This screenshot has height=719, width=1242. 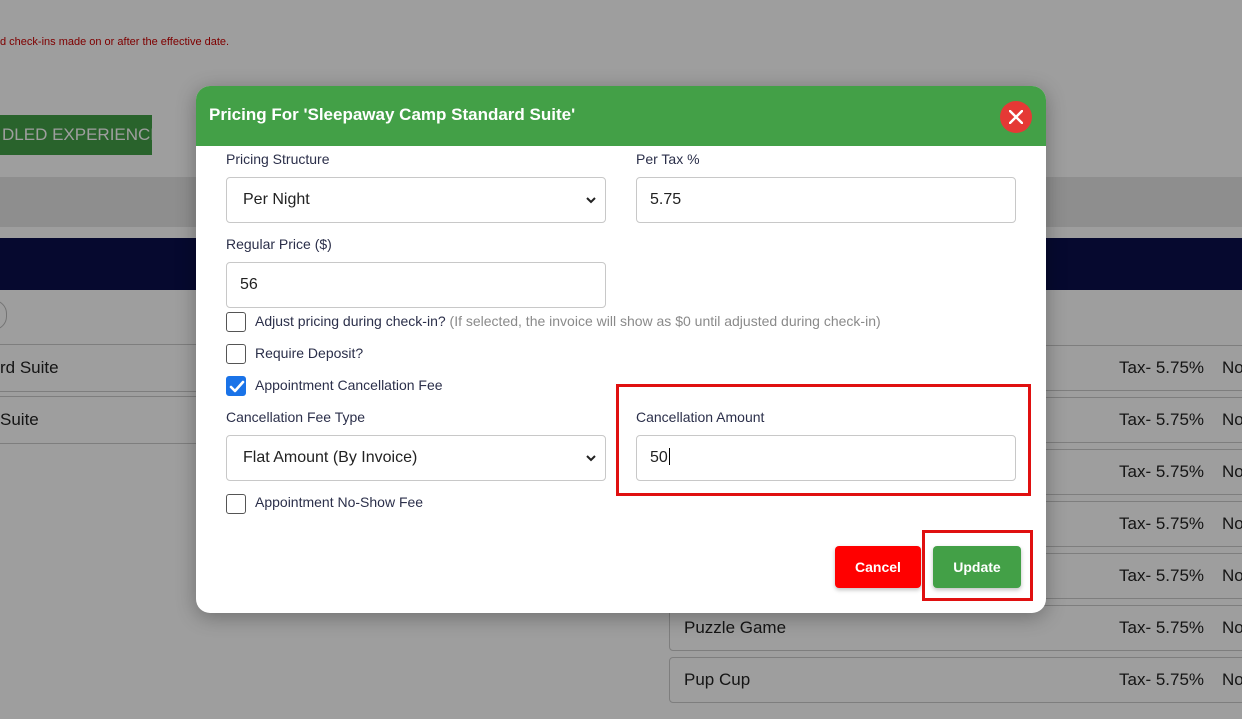 I want to click on regular-price-value: 56, so click(x=249, y=284).